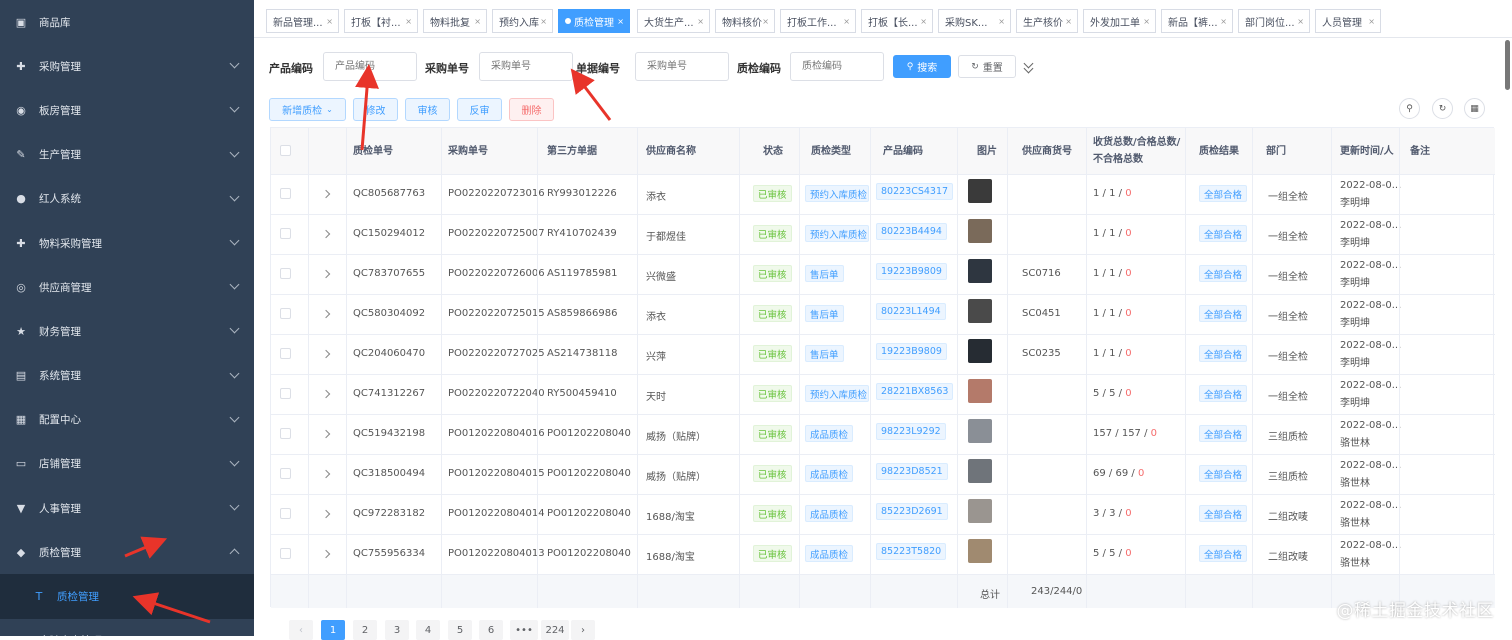 The height and width of the screenshot is (640, 1512). Describe the element at coordinates (127, 66) in the screenshot. I see `sidebar-item: ✚ 采购管理` at that location.